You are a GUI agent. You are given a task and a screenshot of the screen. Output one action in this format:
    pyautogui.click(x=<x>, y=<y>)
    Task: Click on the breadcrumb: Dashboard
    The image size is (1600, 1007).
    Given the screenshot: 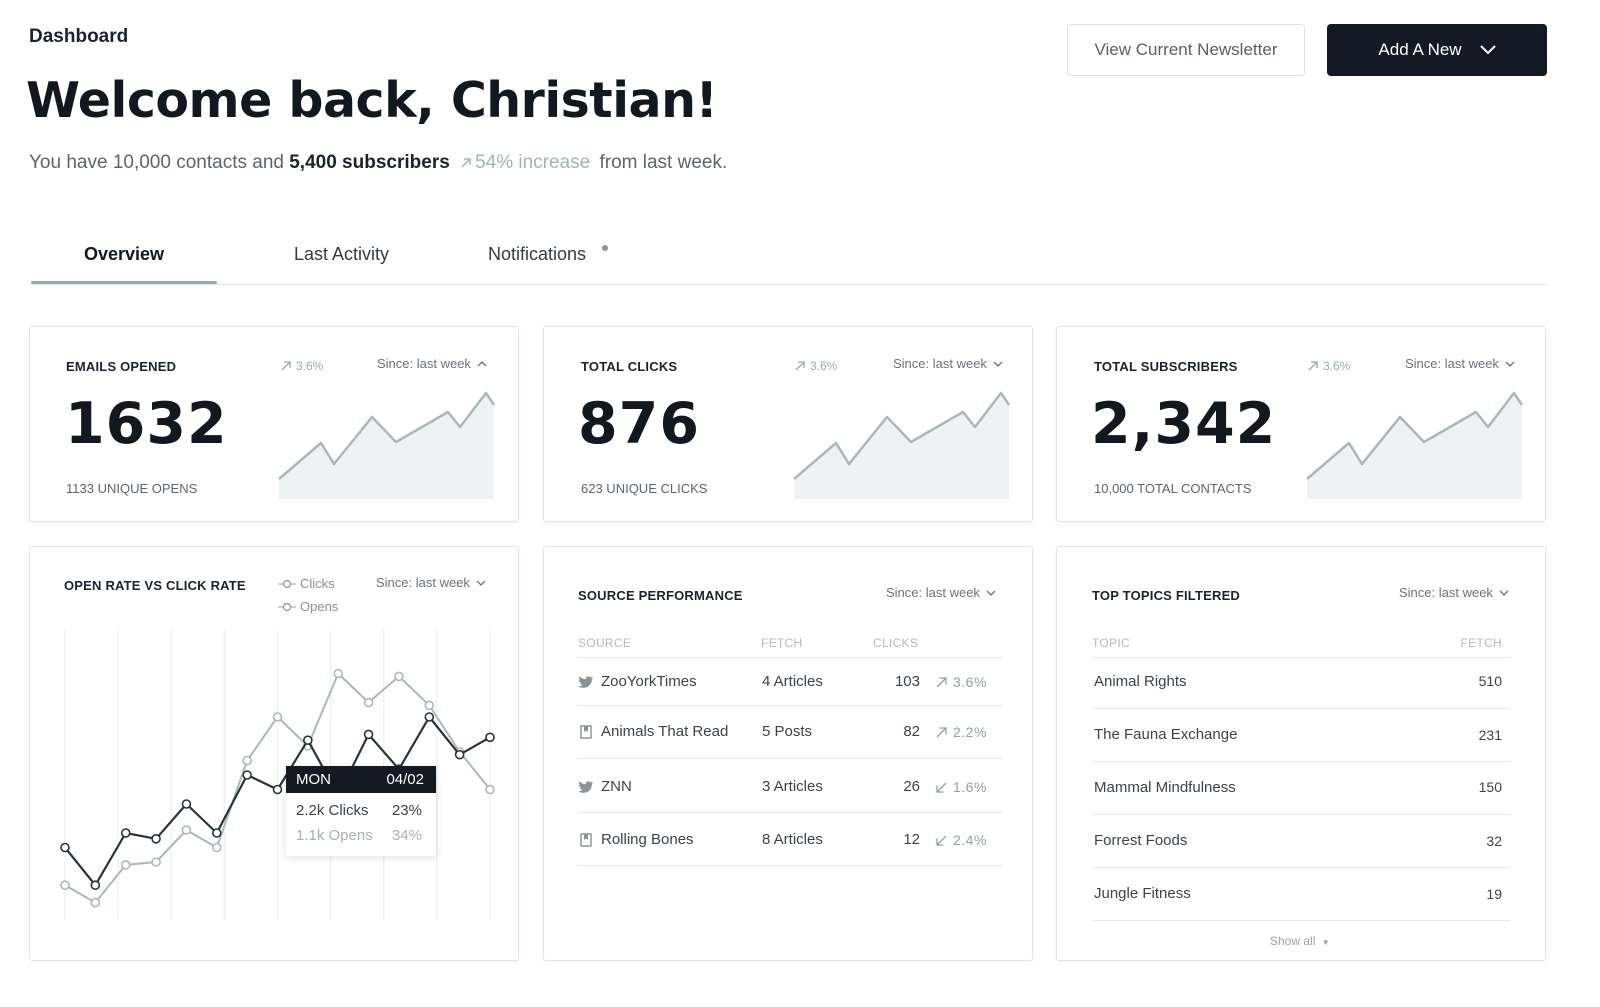 What is the action you would take?
    pyautogui.click(x=79, y=36)
    